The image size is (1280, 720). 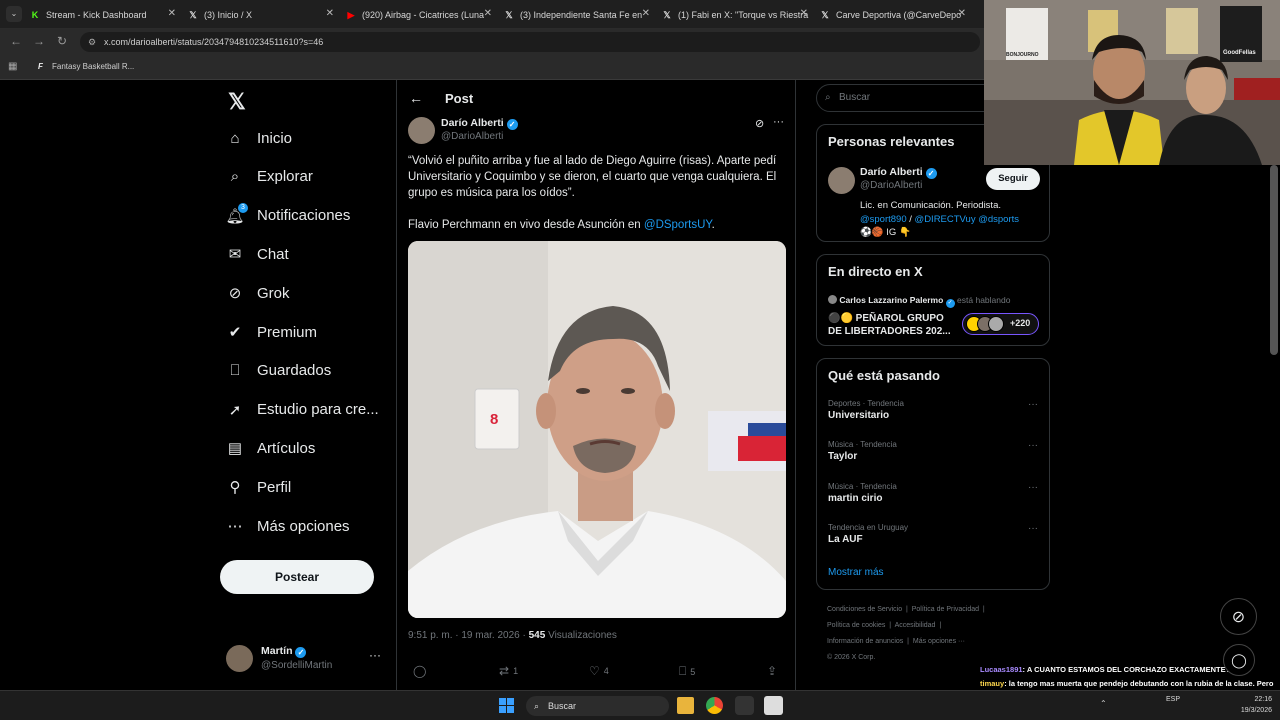 I want to click on x-icon: 𝕏, so click(x=825, y=14).